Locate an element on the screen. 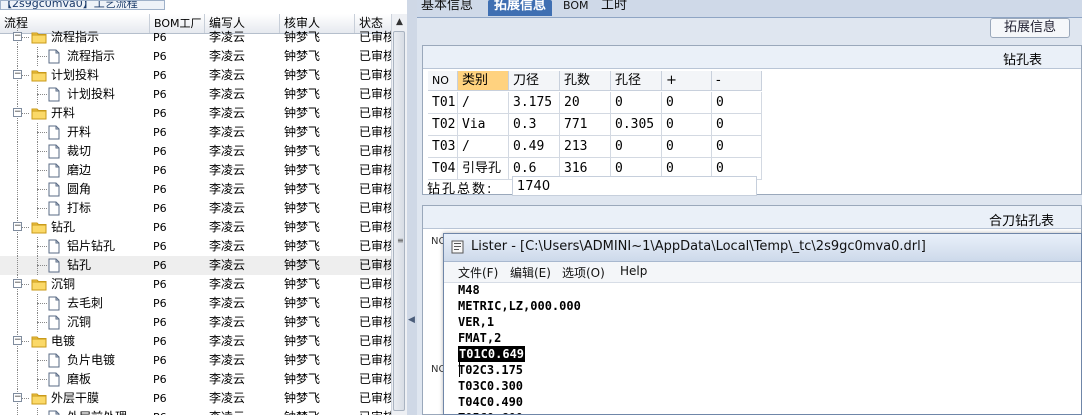 This screenshot has height=415, width=1082. drill-cell: 213 is located at coordinates (585, 147).